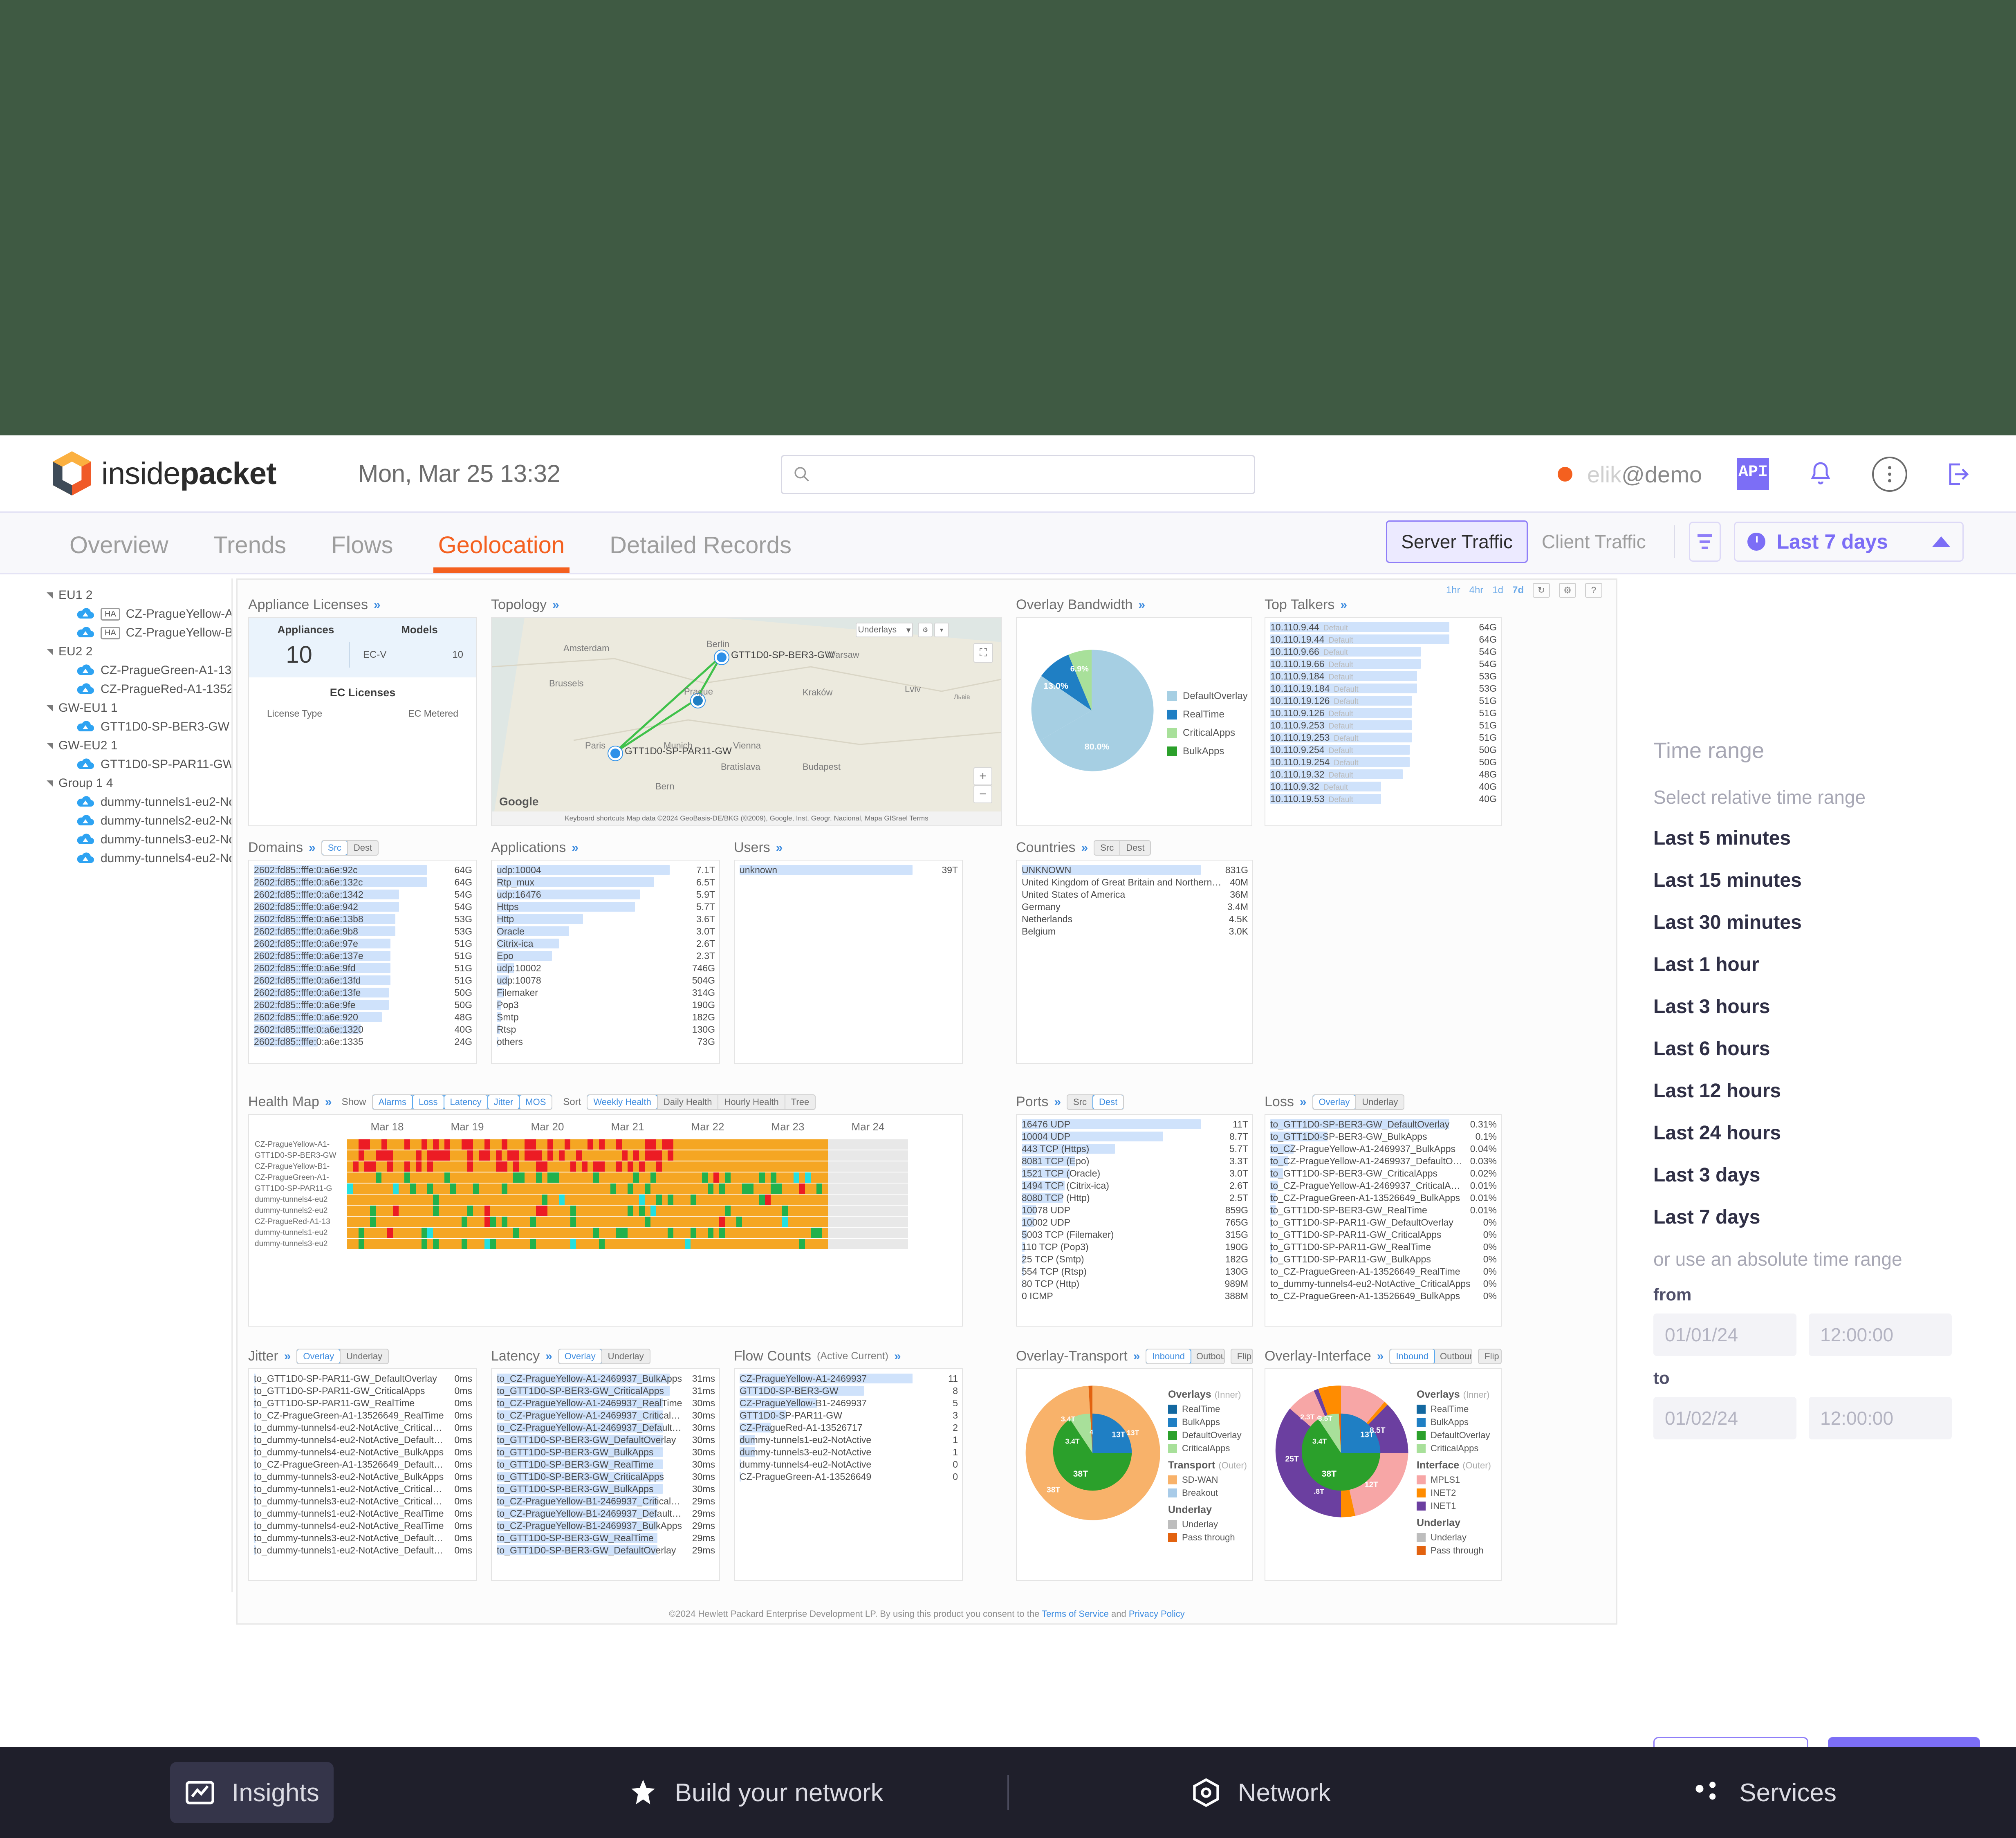 The height and width of the screenshot is (1838, 2016). Describe the element at coordinates (1134, 1124) in the screenshot. I see `list-item: 16476 UDP 11T` at that location.